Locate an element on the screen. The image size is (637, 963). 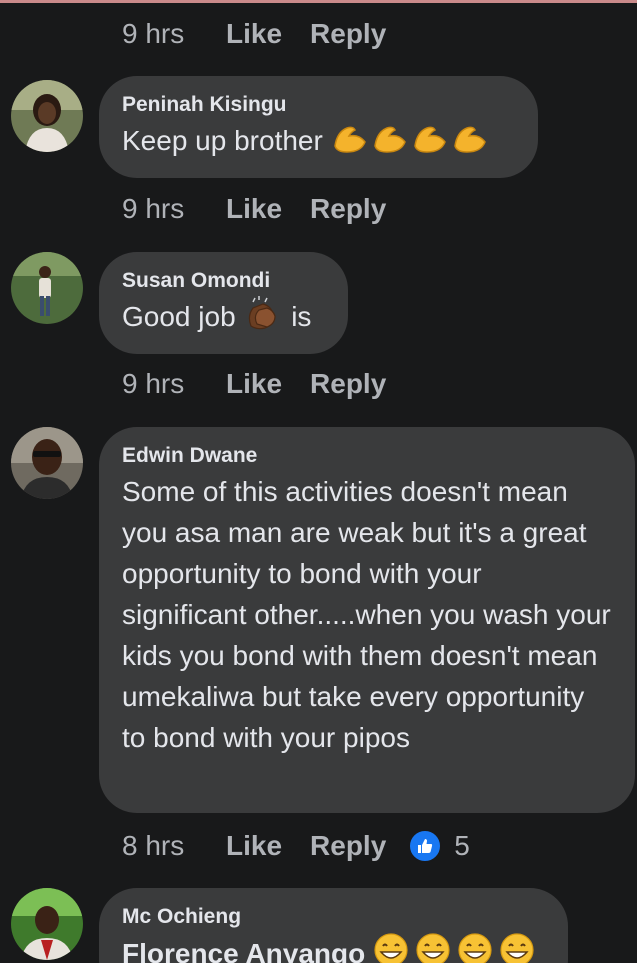
comment-text: Florence Anyango is located at coordinates (333, 947).